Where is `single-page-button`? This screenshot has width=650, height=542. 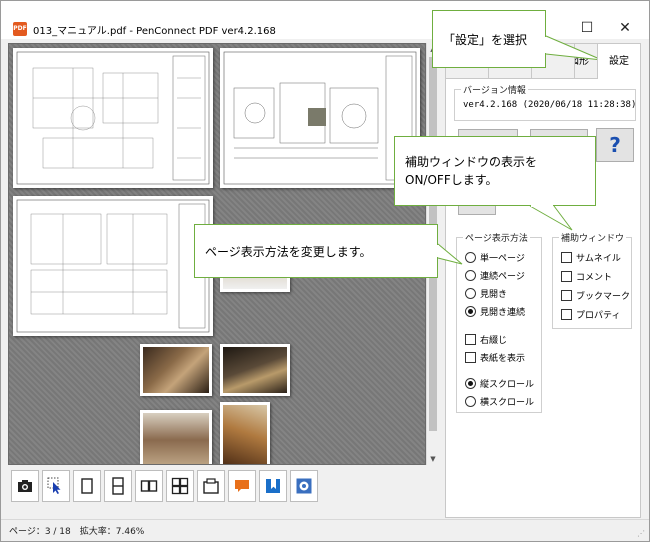
single-page-button is located at coordinates (87, 486).